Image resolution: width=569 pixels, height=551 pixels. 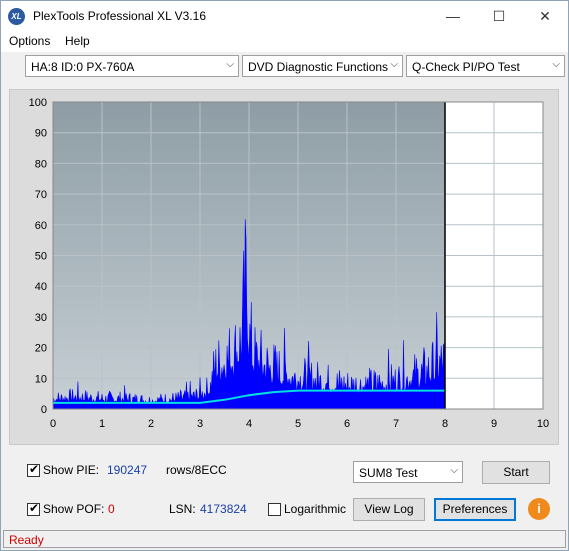 What do you see at coordinates (102, 424) in the screenshot?
I see `x-tick-label: 1` at bounding box center [102, 424].